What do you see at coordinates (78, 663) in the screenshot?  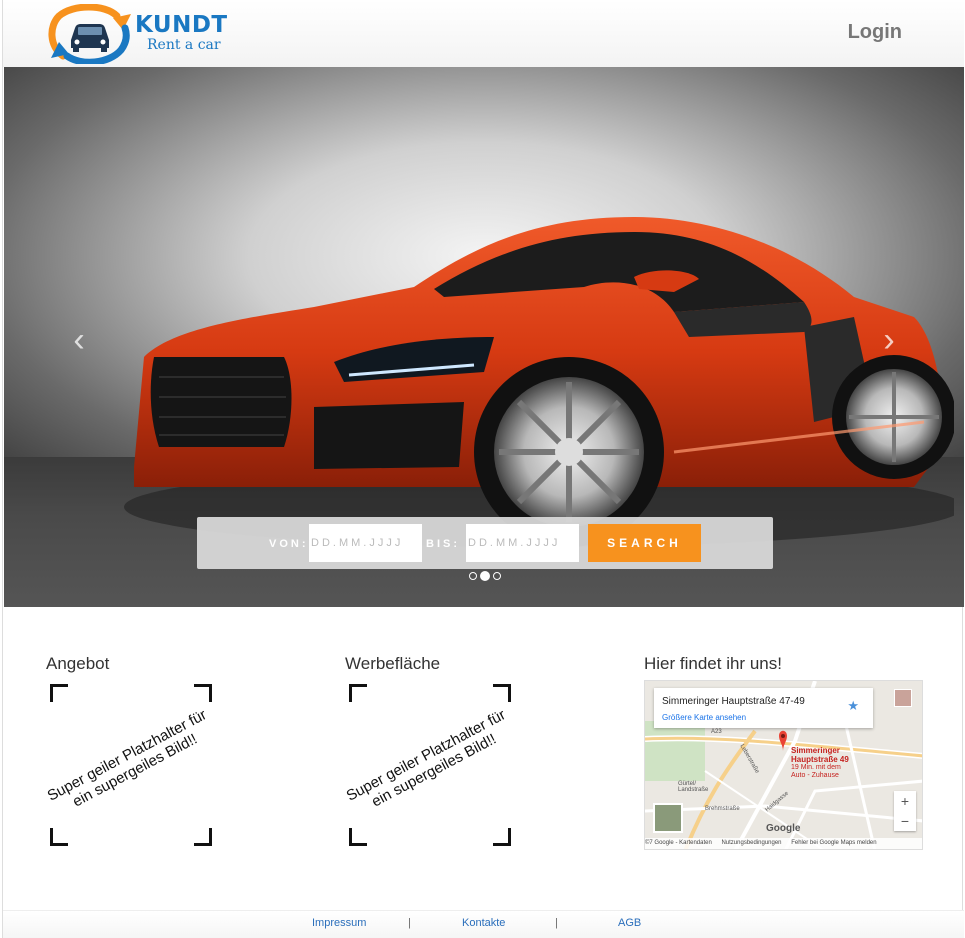 I see `angebot-title: Angebot` at bounding box center [78, 663].